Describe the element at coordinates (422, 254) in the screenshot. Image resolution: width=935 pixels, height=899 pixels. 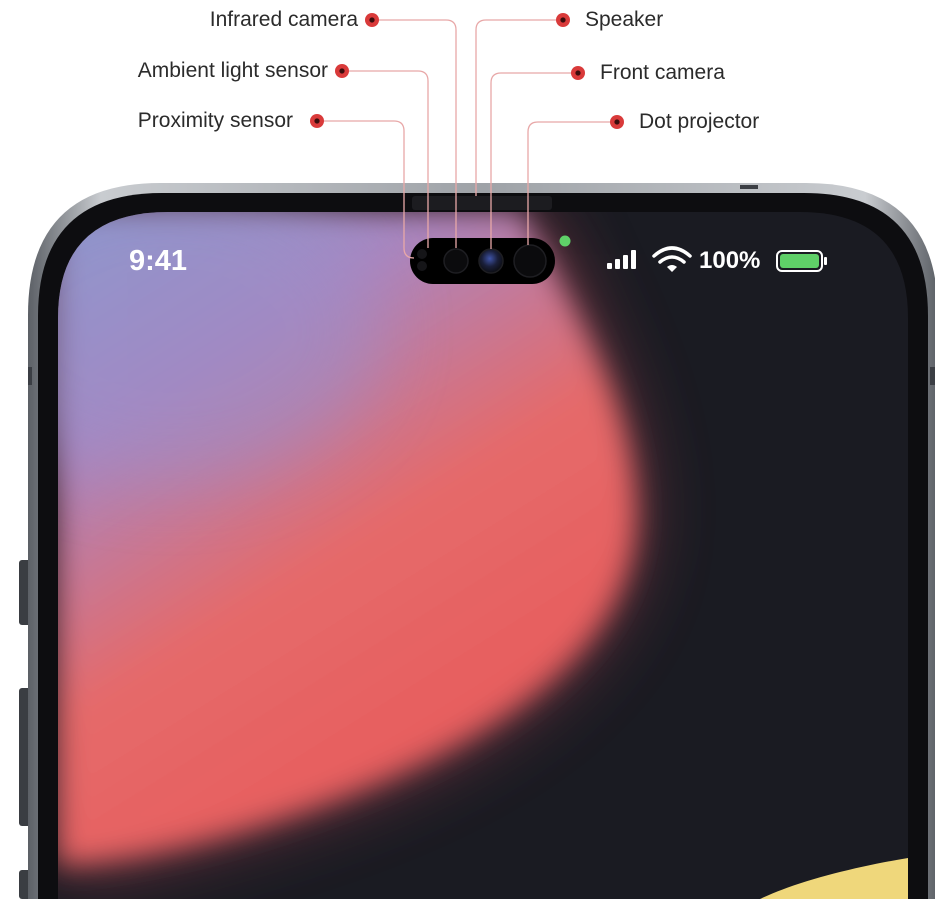
I see `proximity-sensor-window` at that location.